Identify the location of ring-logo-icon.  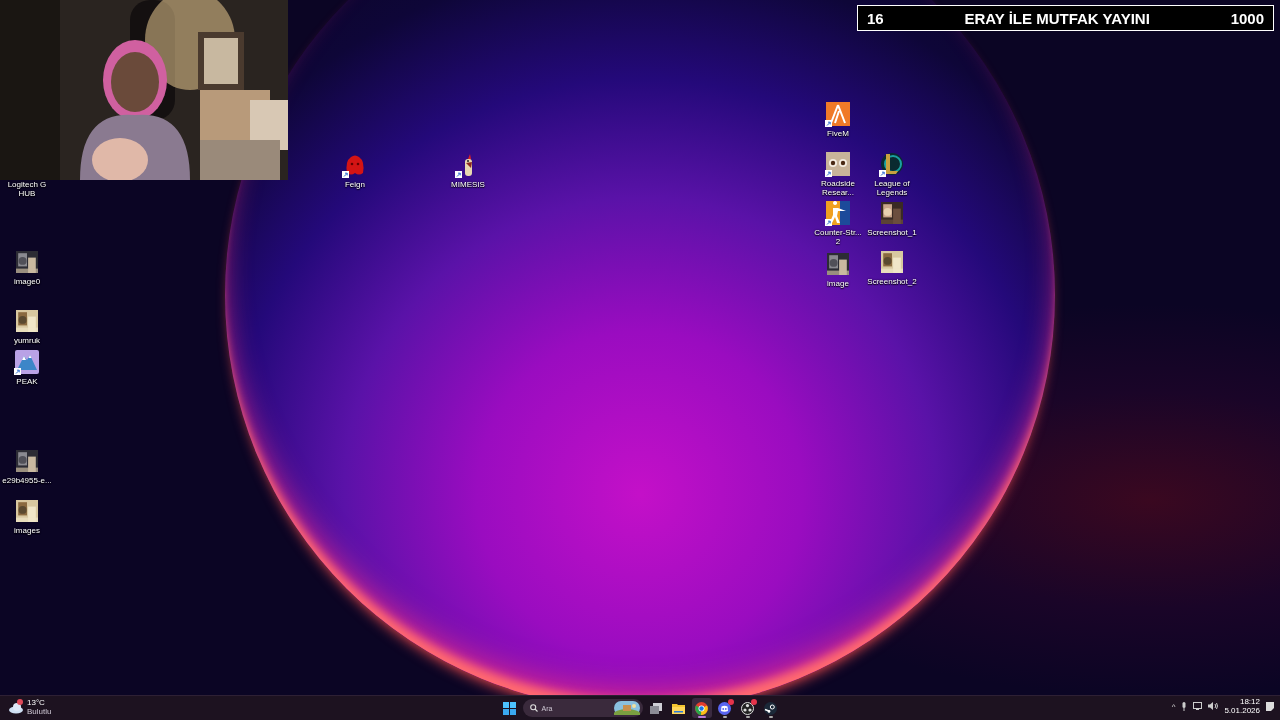
(892, 164).